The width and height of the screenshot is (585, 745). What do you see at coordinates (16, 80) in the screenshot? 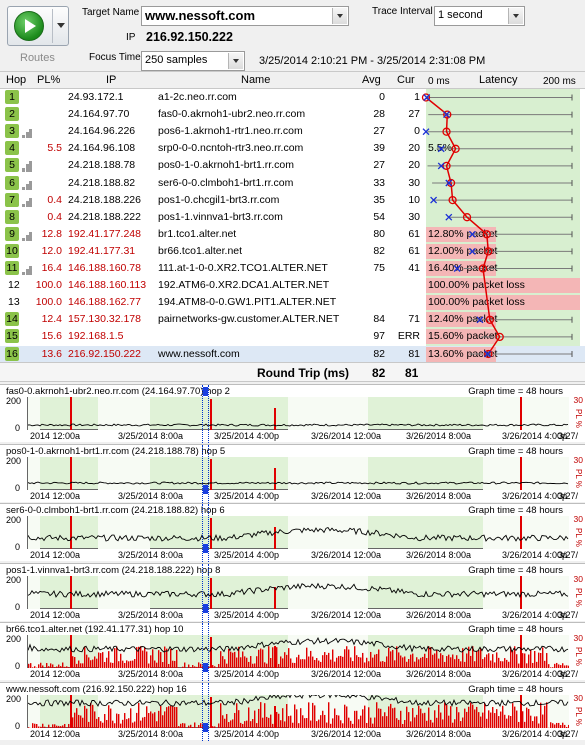
I see `col-hop: Hop` at bounding box center [16, 80].